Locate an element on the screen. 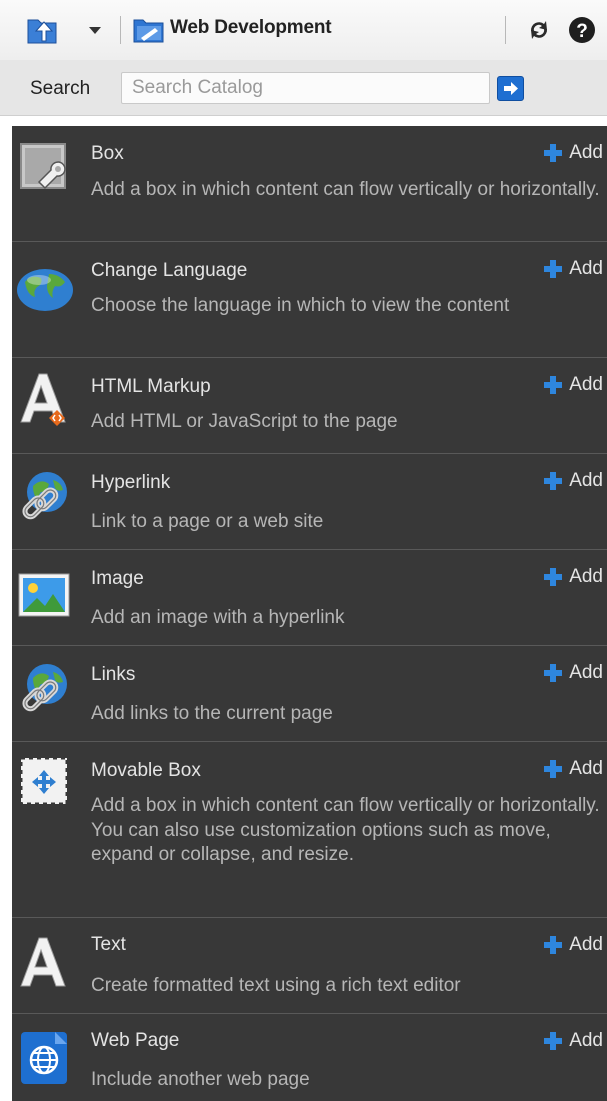  refresh-icon is located at coordinates (539, 30).